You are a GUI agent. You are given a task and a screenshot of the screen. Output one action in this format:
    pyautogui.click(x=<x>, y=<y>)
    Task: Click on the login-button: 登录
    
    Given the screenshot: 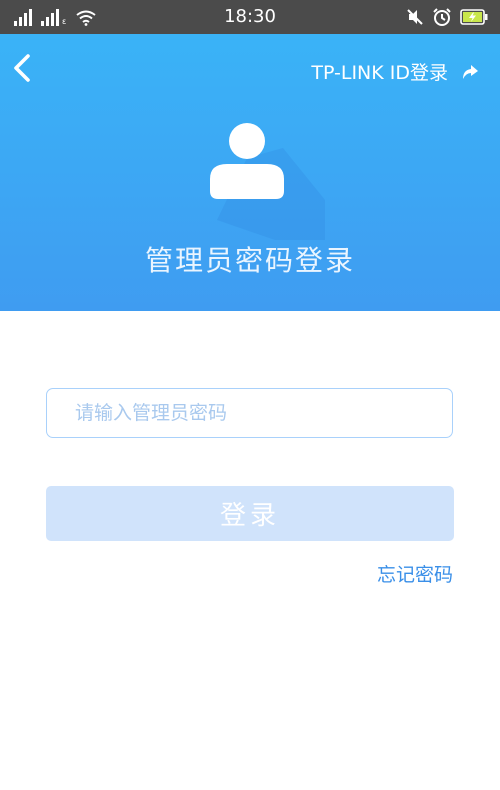 What is the action you would take?
    pyautogui.click(x=250, y=513)
    